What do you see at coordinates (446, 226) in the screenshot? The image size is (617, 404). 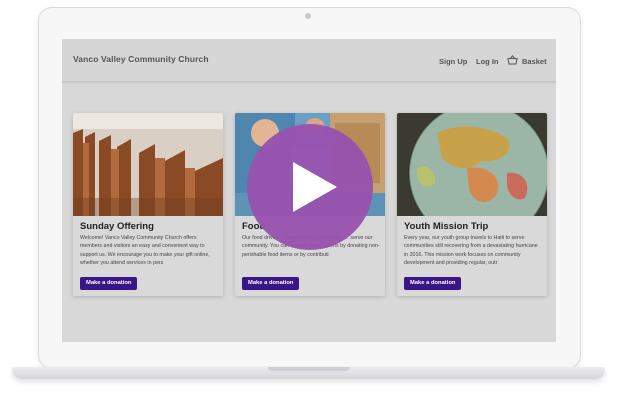 I see `card-title: Youth Mission Trip` at bounding box center [446, 226].